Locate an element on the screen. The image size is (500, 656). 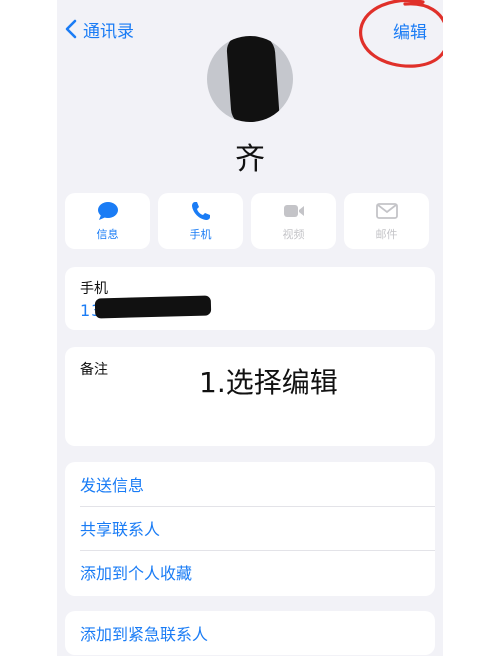
video-icon is located at coordinates (293, 210).